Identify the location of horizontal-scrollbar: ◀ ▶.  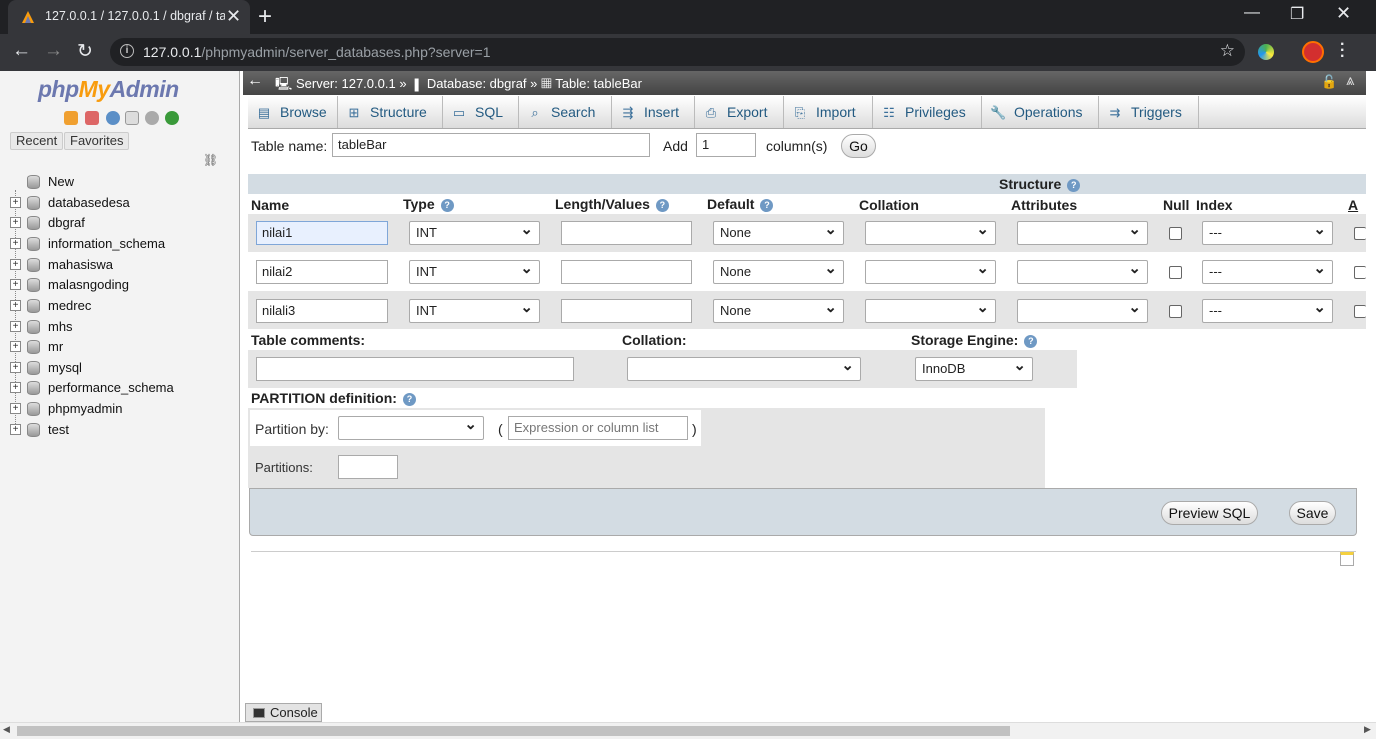
(688, 730).